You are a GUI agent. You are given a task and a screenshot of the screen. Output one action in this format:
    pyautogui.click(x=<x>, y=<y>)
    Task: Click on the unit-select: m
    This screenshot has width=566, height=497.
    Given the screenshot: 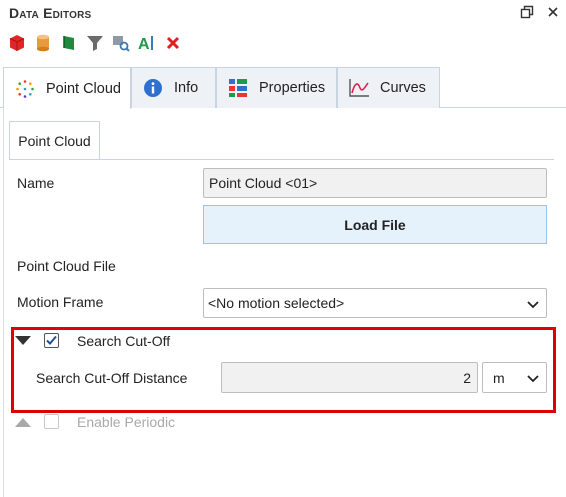 What is the action you would take?
    pyautogui.click(x=514, y=377)
    